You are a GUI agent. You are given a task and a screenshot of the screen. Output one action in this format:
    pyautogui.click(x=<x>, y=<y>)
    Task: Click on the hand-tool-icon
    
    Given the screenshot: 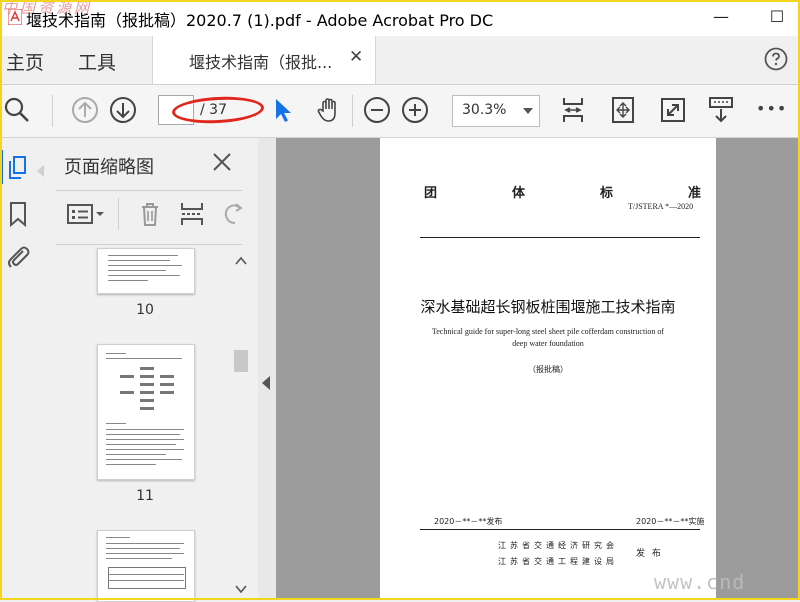 What is the action you would take?
    pyautogui.click(x=329, y=110)
    